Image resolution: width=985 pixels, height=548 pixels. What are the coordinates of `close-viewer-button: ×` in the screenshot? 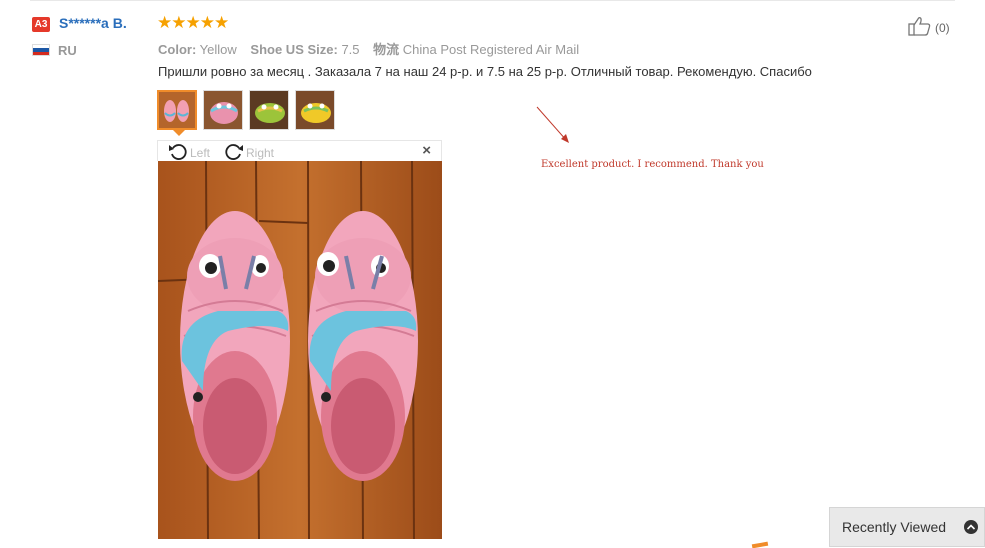 It's located at (426, 150).